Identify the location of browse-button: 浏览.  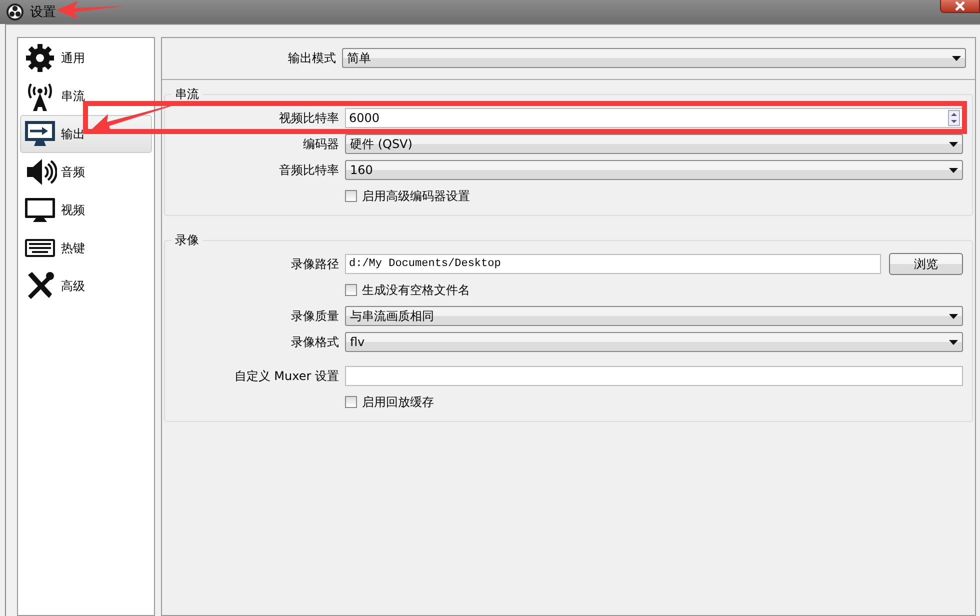
(926, 264).